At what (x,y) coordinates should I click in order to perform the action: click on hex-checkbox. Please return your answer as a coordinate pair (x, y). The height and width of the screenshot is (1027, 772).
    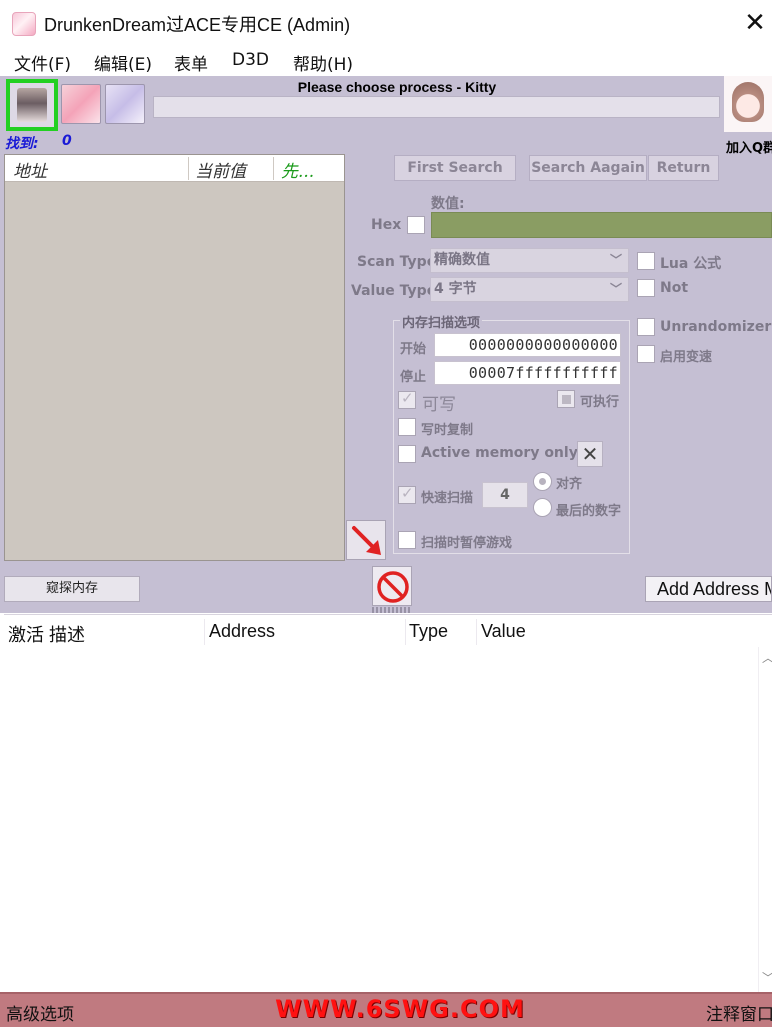
    Looking at the image, I should click on (416, 225).